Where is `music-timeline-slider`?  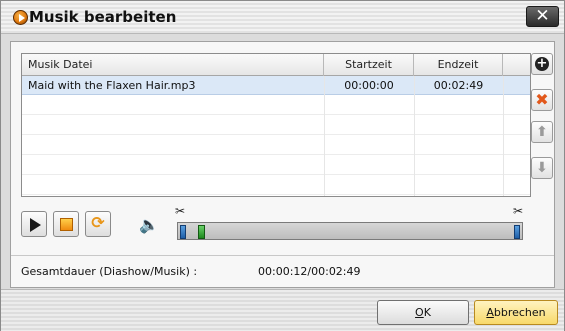
music-timeline-slider is located at coordinates (350, 231).